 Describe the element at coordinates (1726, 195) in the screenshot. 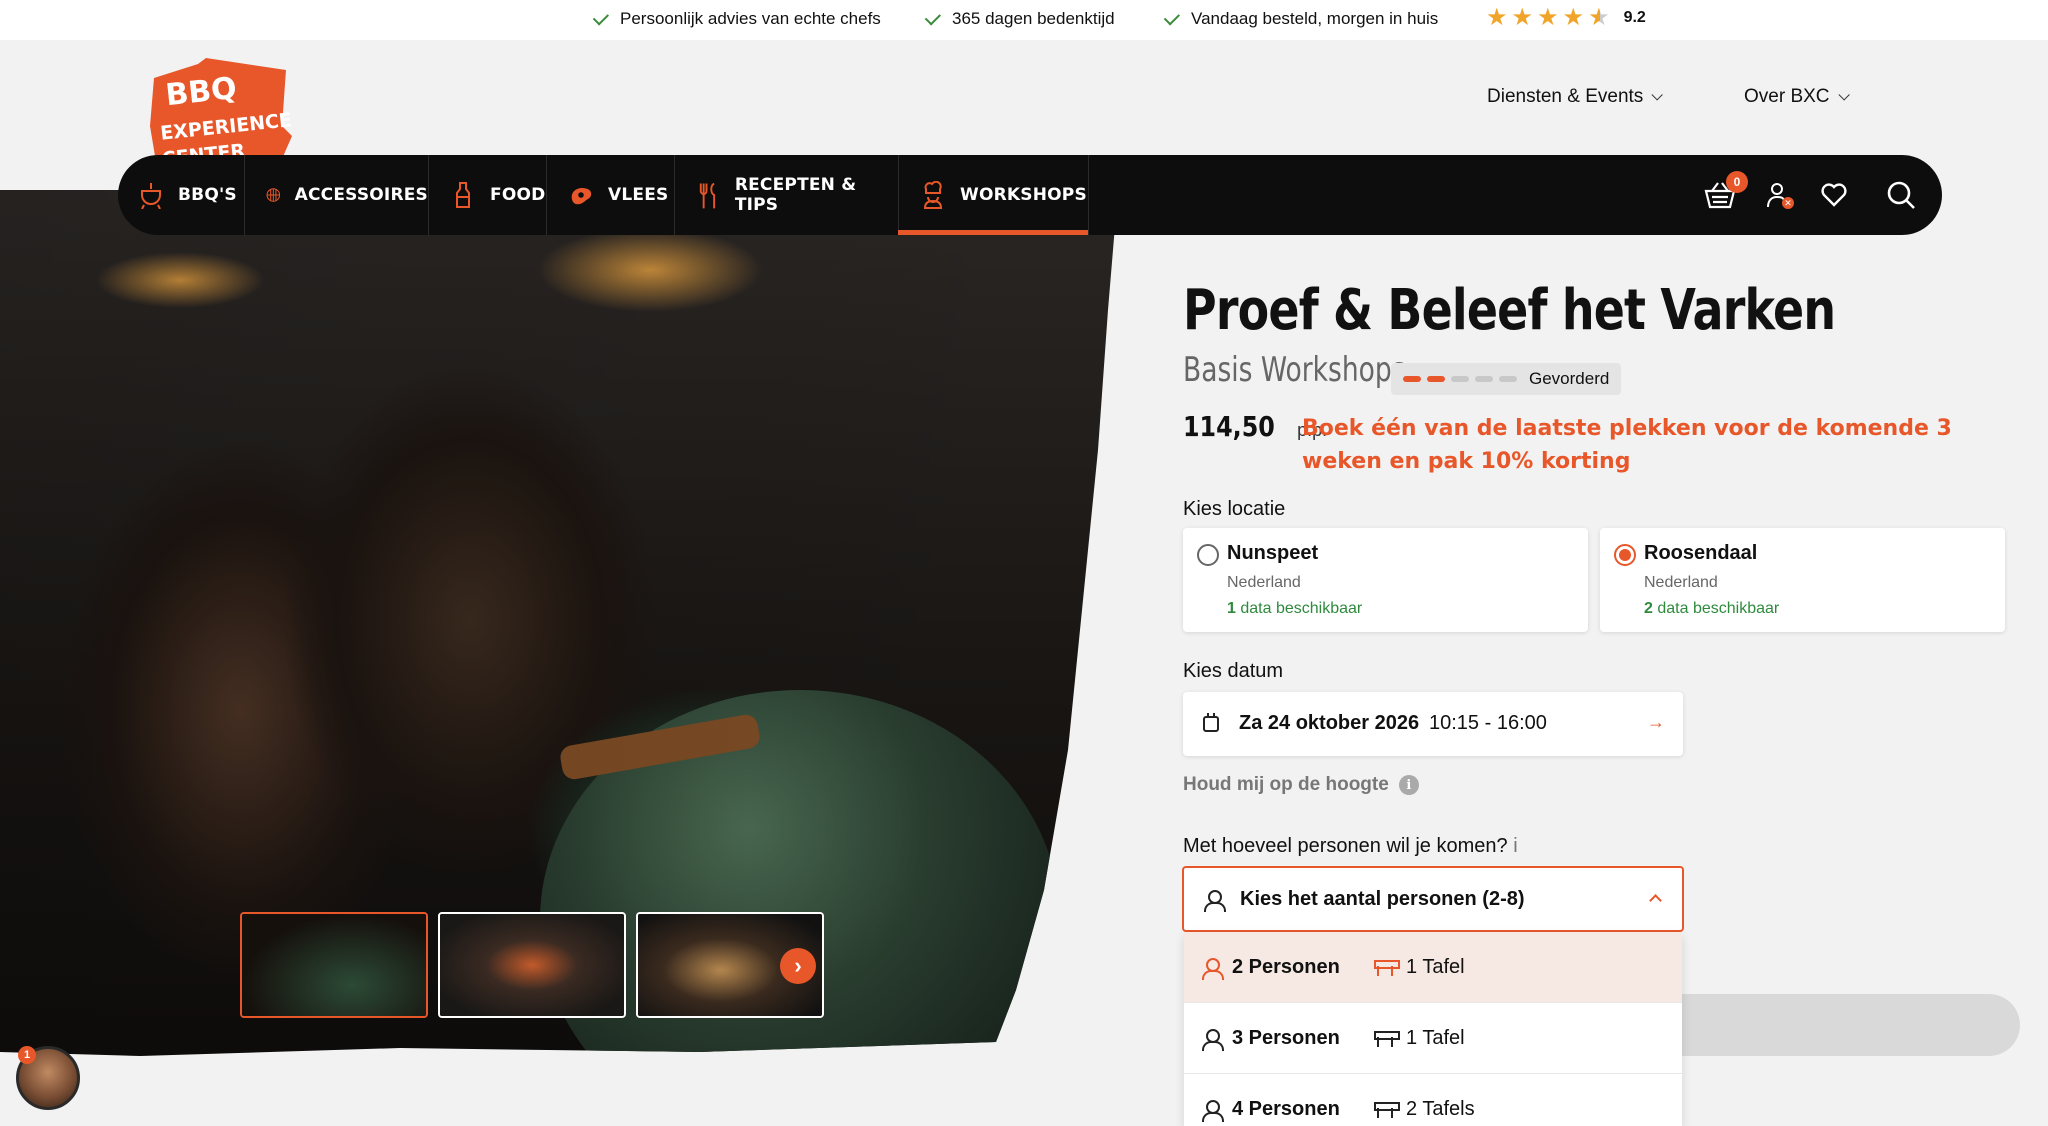

I see `cart-button: 0` at that location.